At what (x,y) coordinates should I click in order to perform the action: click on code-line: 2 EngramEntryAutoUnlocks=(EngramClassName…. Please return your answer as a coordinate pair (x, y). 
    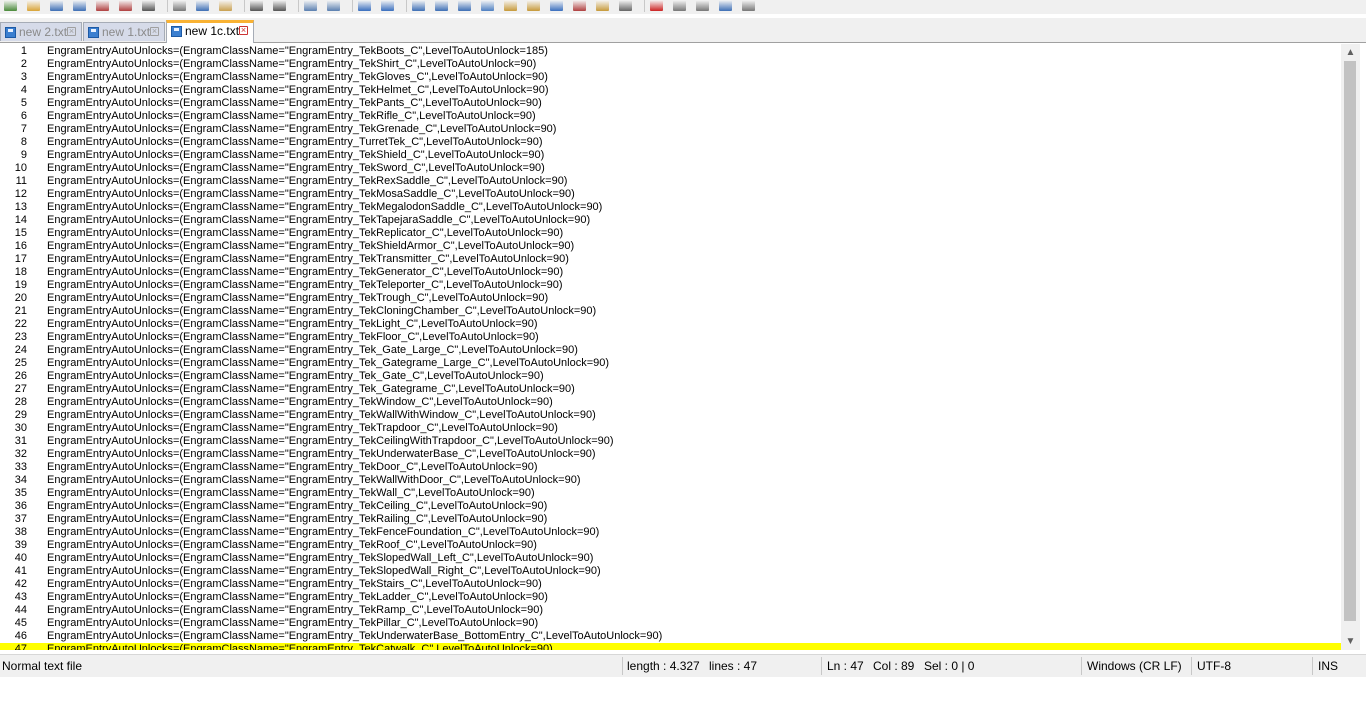
    Looking at the image, I should click on (670, 64).